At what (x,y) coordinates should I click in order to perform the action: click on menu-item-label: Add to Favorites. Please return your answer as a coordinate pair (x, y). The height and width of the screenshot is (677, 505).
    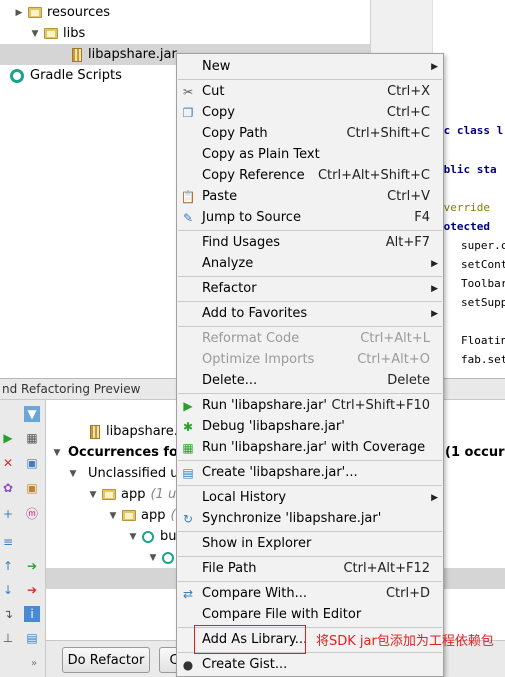
    Looking at the image, I should click on (255, 313).